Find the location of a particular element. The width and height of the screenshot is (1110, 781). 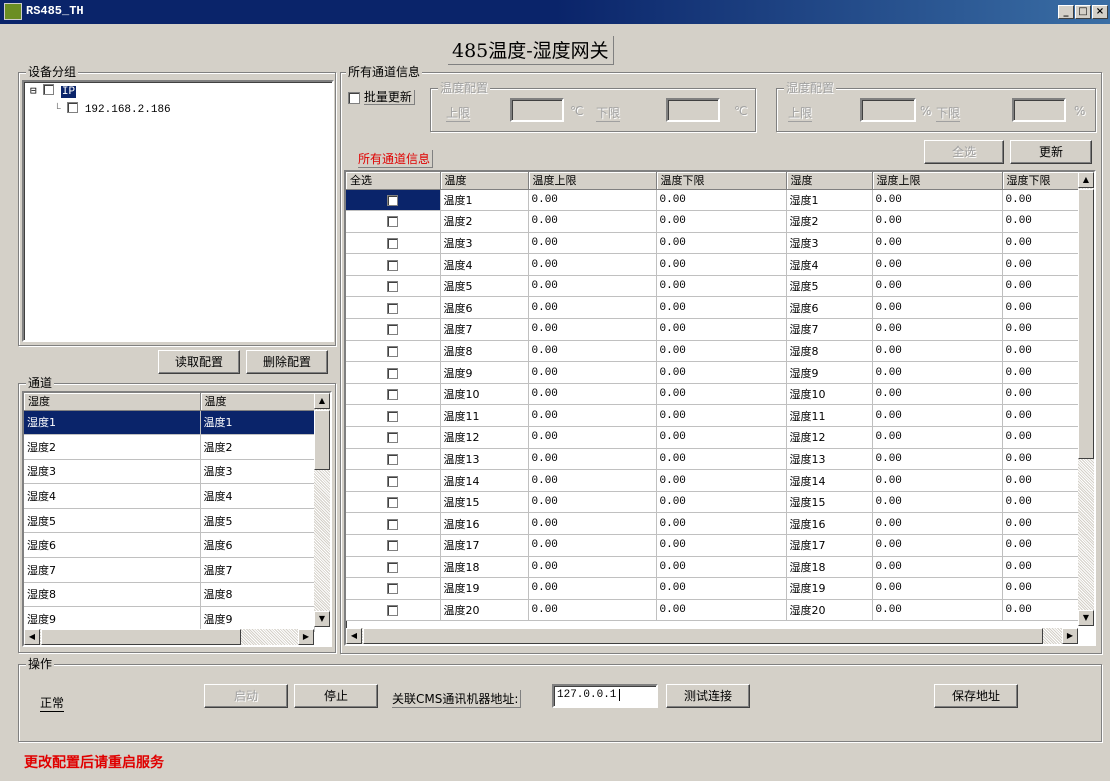

humid-name-cell: 湿度14 is located at coordinates (829, 480).